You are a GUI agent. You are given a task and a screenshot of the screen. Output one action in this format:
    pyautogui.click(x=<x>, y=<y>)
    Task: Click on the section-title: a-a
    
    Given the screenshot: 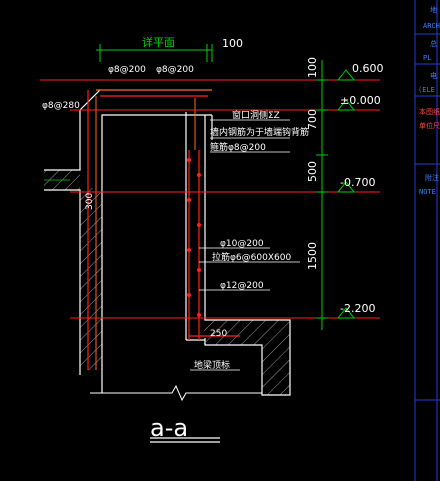 What is the action you would take?
    pyautogui.click(x=169, y=428)
    